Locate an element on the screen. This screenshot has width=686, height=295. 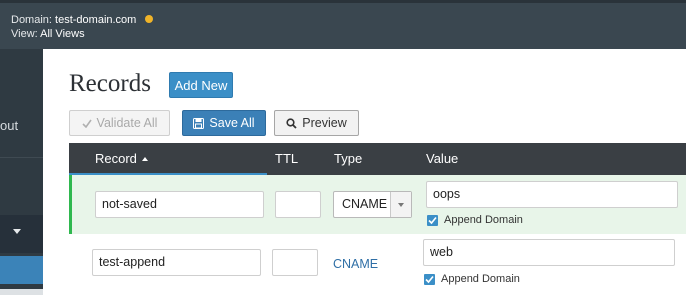
domain-value: test-domain.com is located at coordinates (95, 20).